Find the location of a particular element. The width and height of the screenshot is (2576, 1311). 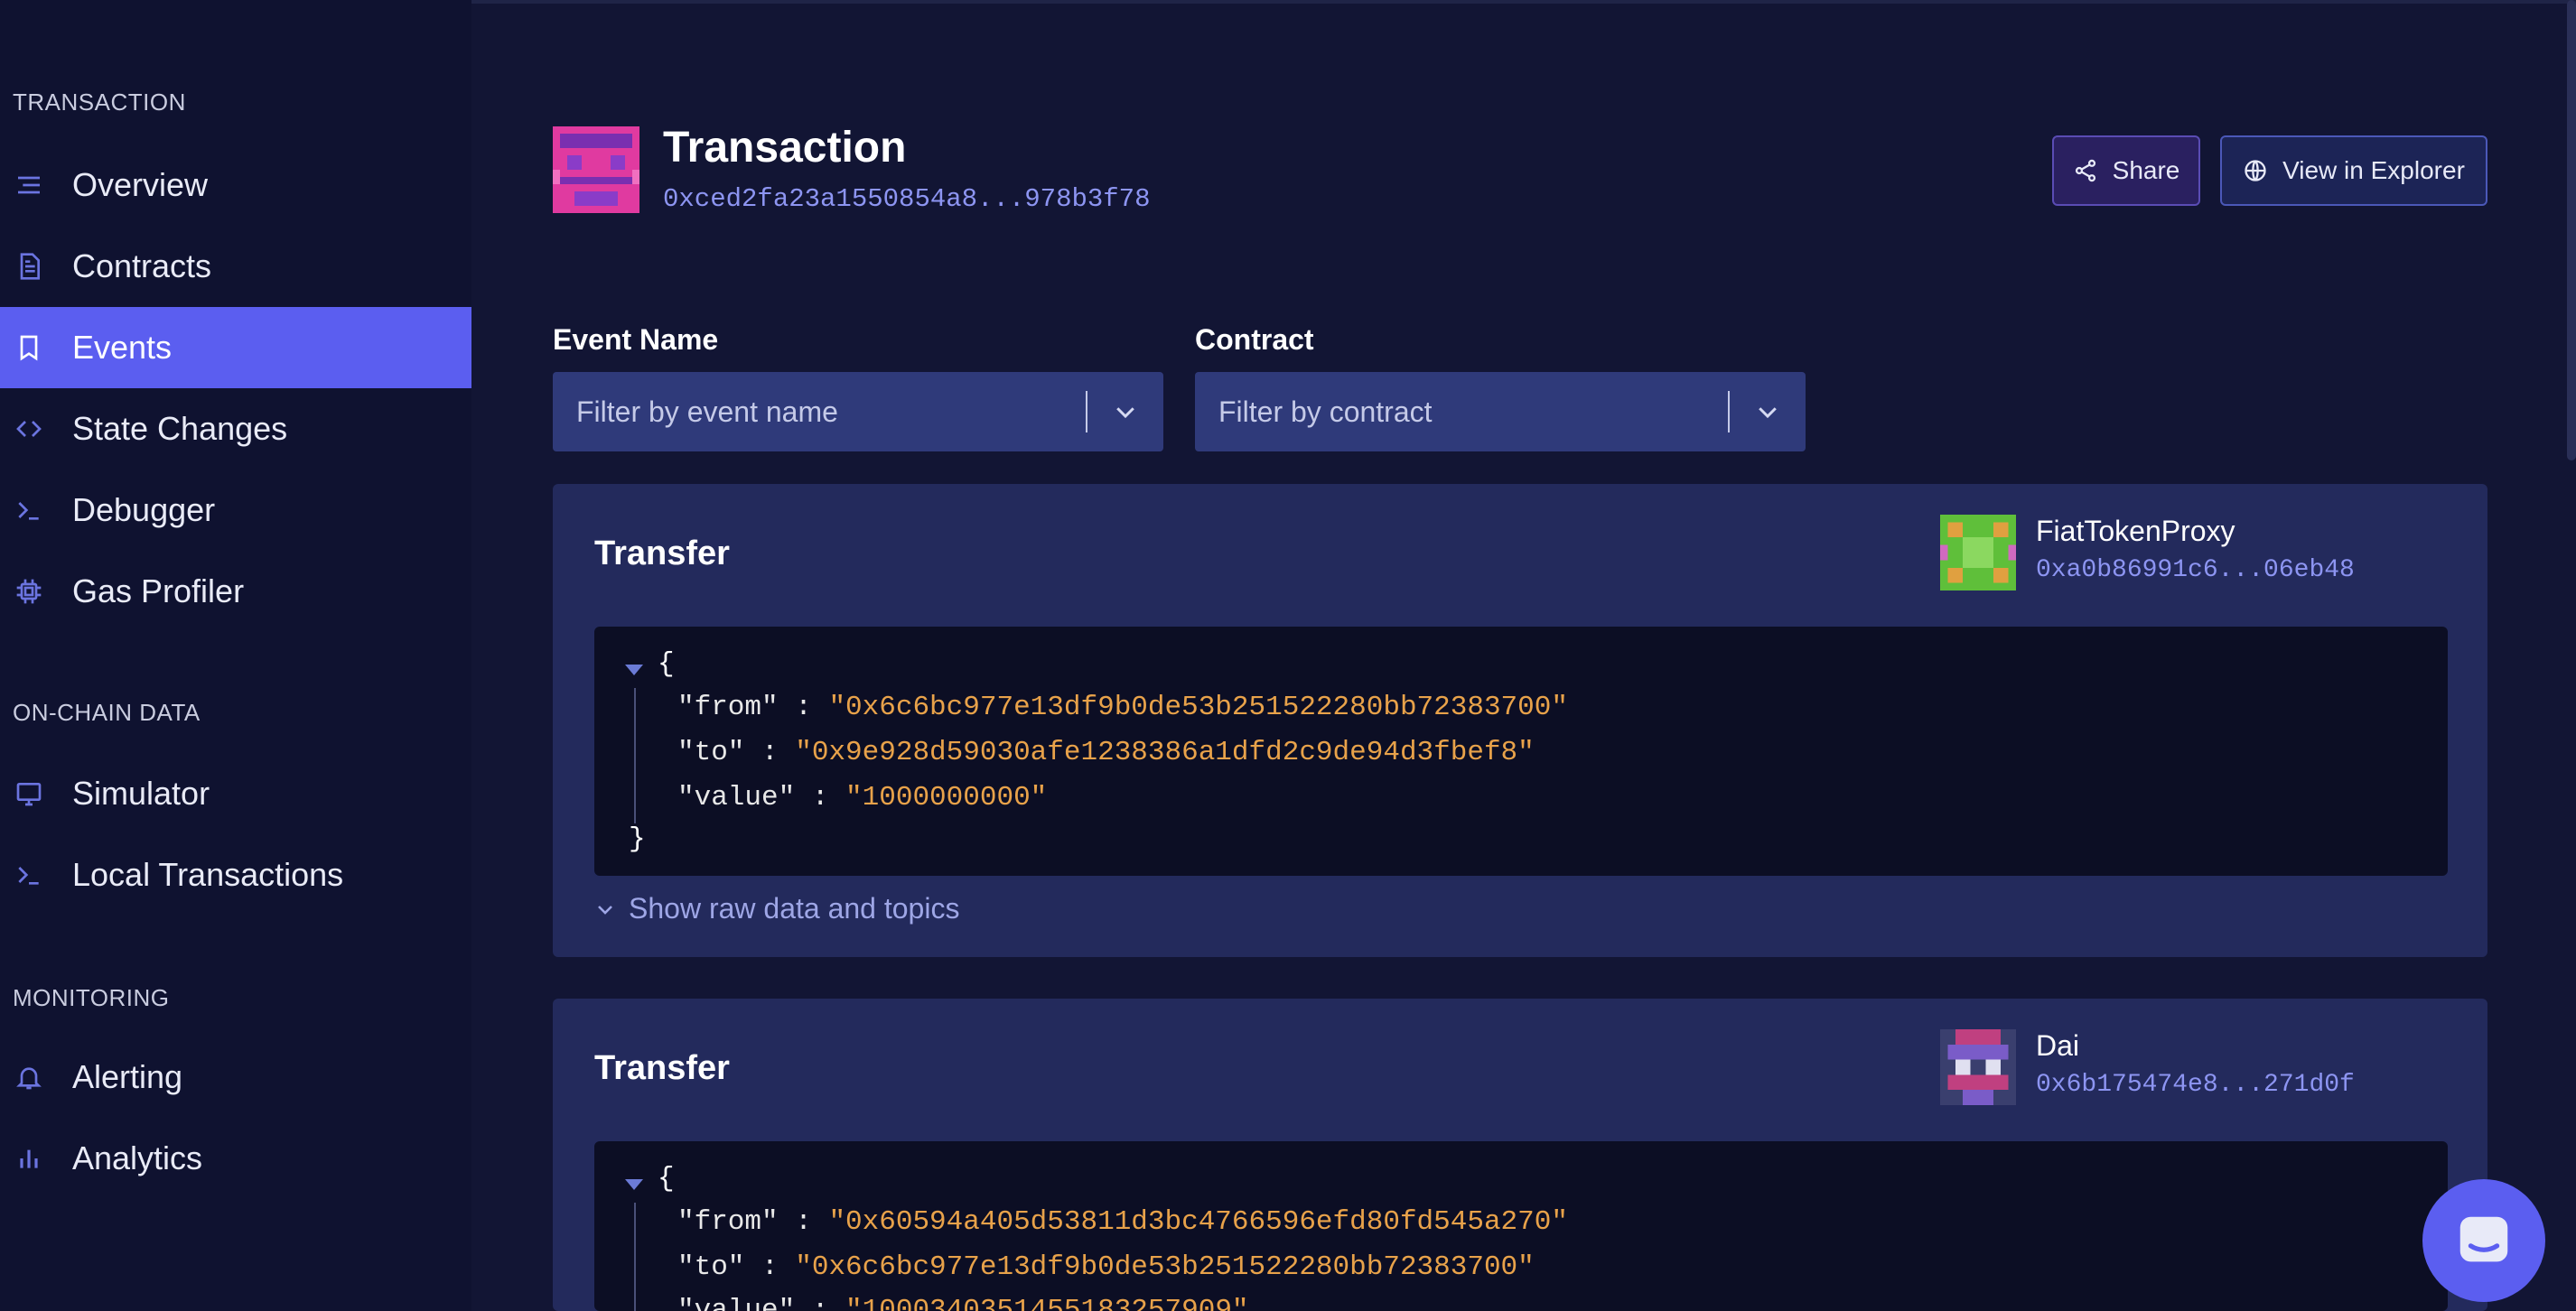

sidebar-item-local-transactions: Local Transactions is located at coordinates (236, 875).